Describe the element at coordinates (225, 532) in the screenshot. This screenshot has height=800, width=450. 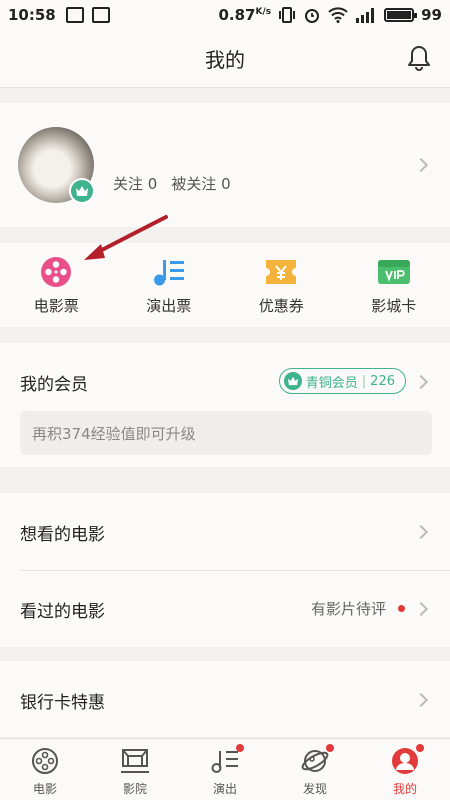
I see `want-to-watch-row: 想看的电影` at that location.